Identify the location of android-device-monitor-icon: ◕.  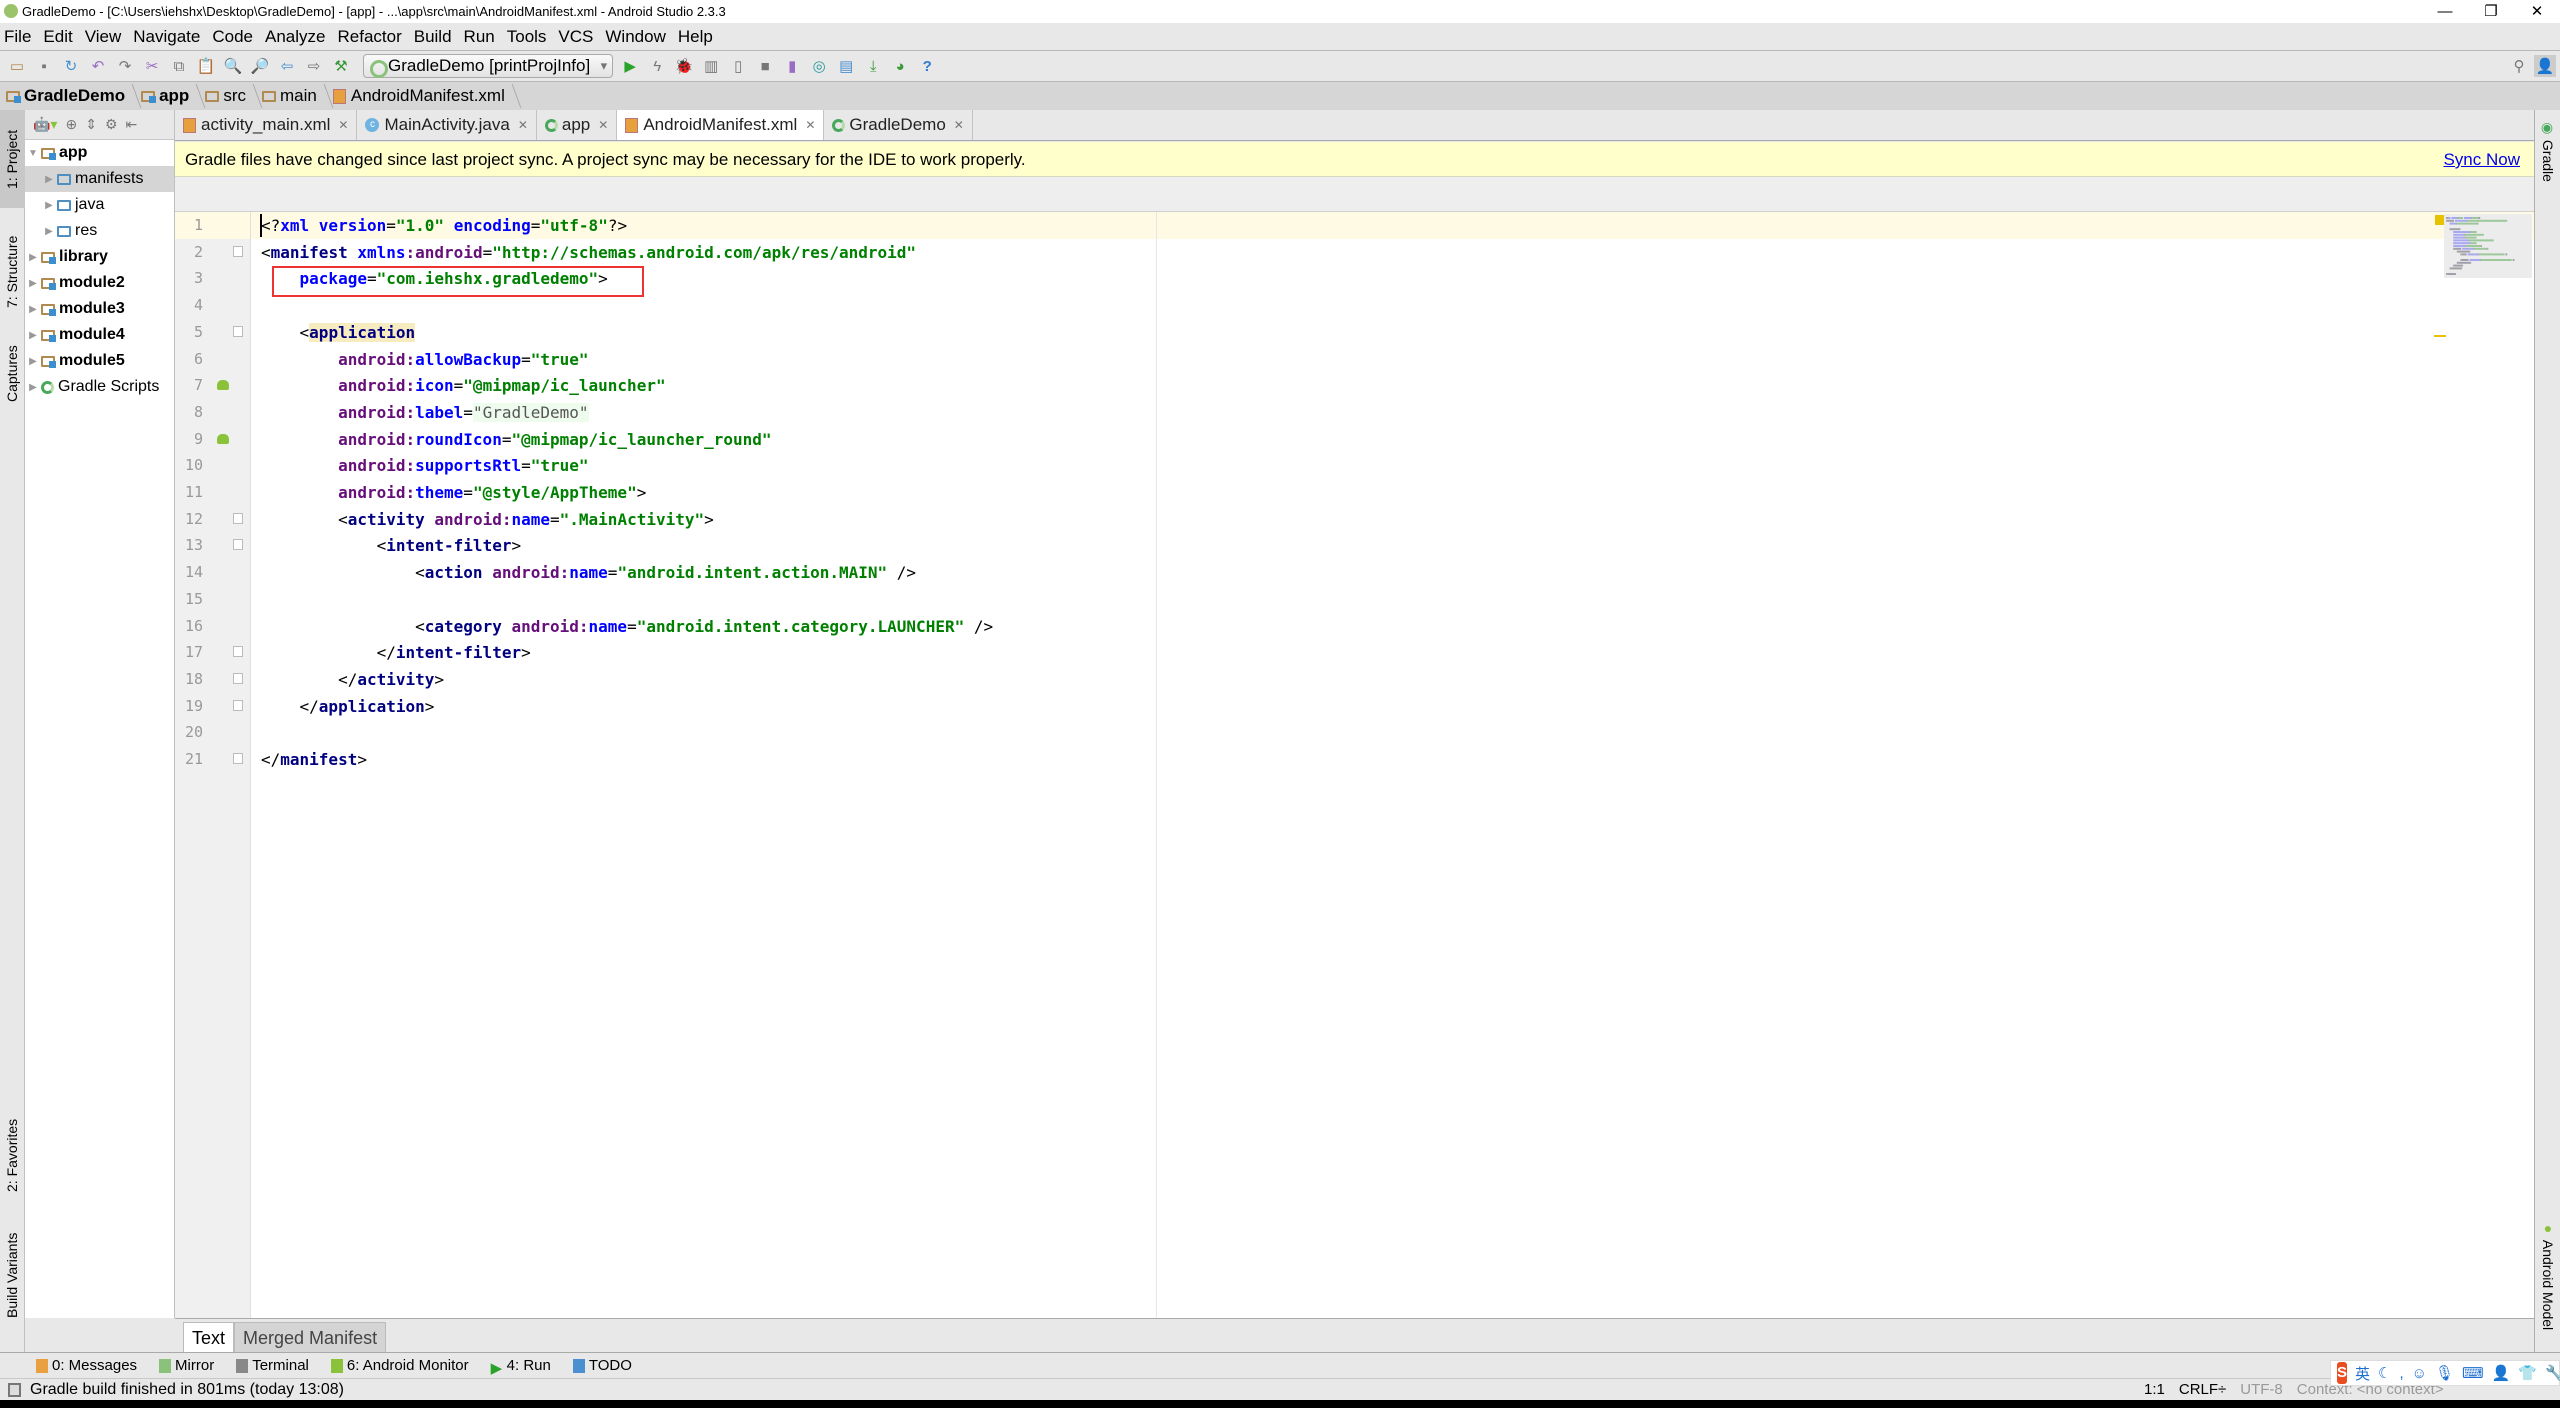
(900, 66).